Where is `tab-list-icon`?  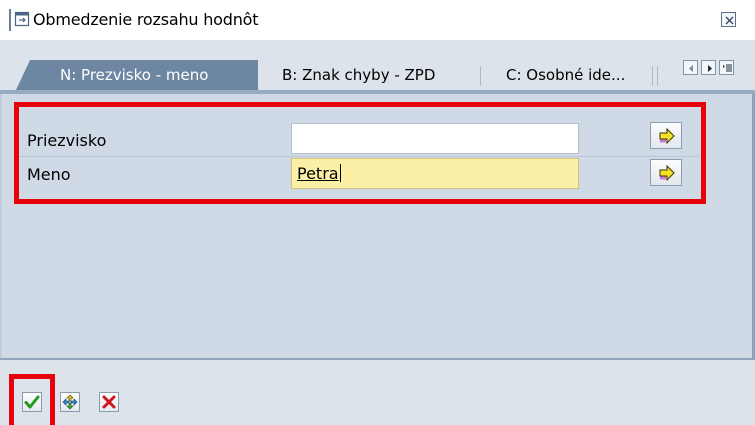
tab-list-icon is located at coordinates (727, 68).